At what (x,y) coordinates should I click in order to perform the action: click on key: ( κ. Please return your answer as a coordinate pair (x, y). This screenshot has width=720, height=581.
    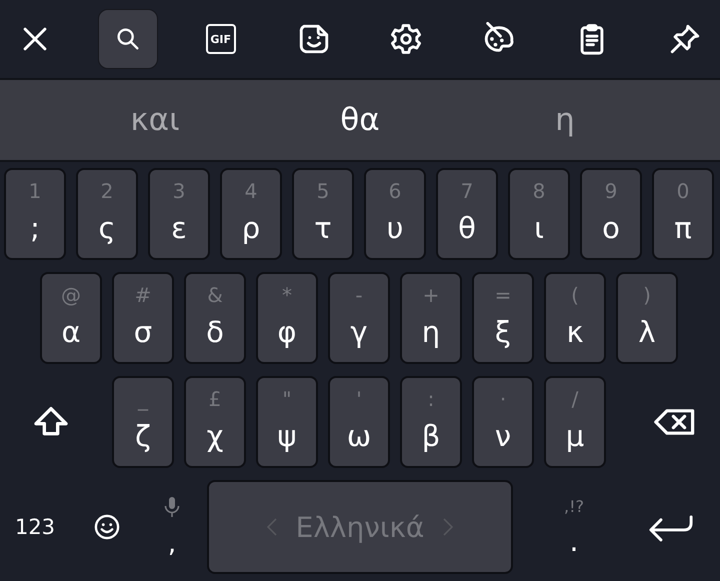
    Looking at the image, I should click on (575, 318).